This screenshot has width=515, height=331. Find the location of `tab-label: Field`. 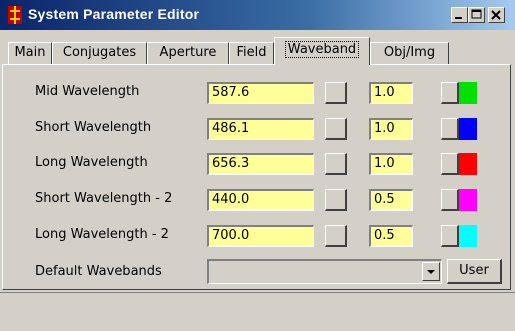

tab-label: Field is located at coordinates (251, 52).